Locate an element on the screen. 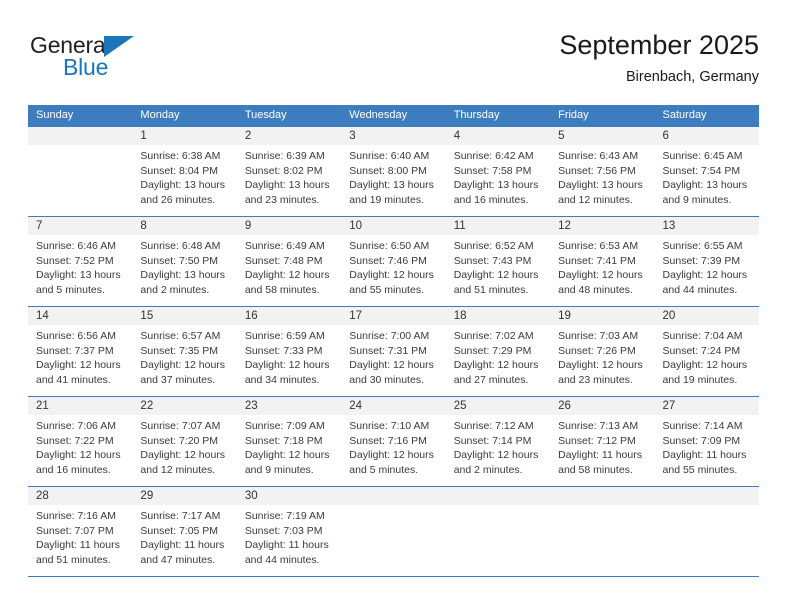 The height and width of the screenshot is (612, 792). sunrise-time: Sunrise: 7:19 AM is located at coordinates (284, 516).